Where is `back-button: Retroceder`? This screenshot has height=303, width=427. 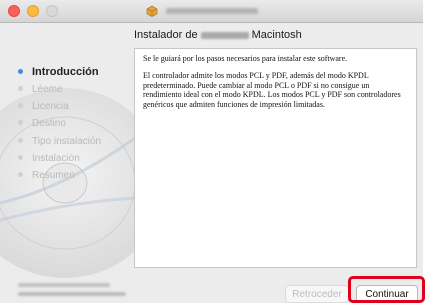 back-button: Retroceder is located at coordinates (317, 294).